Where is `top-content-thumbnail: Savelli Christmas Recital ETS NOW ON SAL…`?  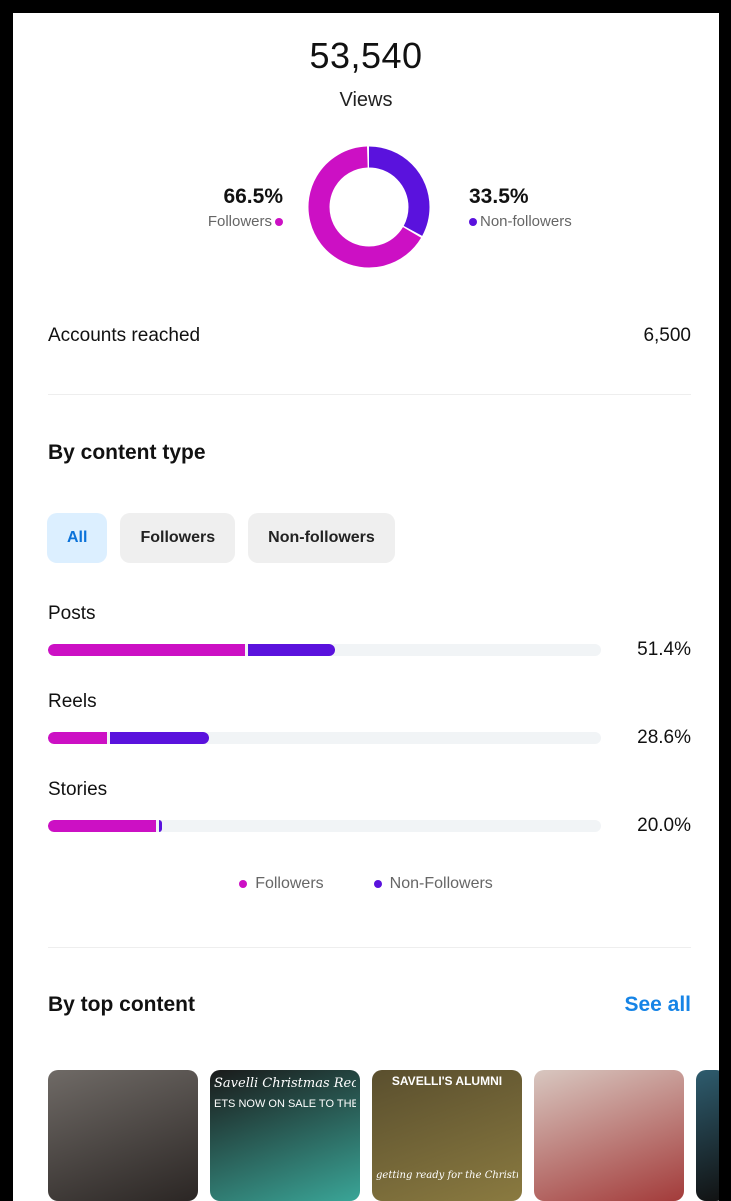 top-content-thumbnail: Savelli Christmas Recital ETS NOW ON SAL… is located at coordinates (285, 1135).